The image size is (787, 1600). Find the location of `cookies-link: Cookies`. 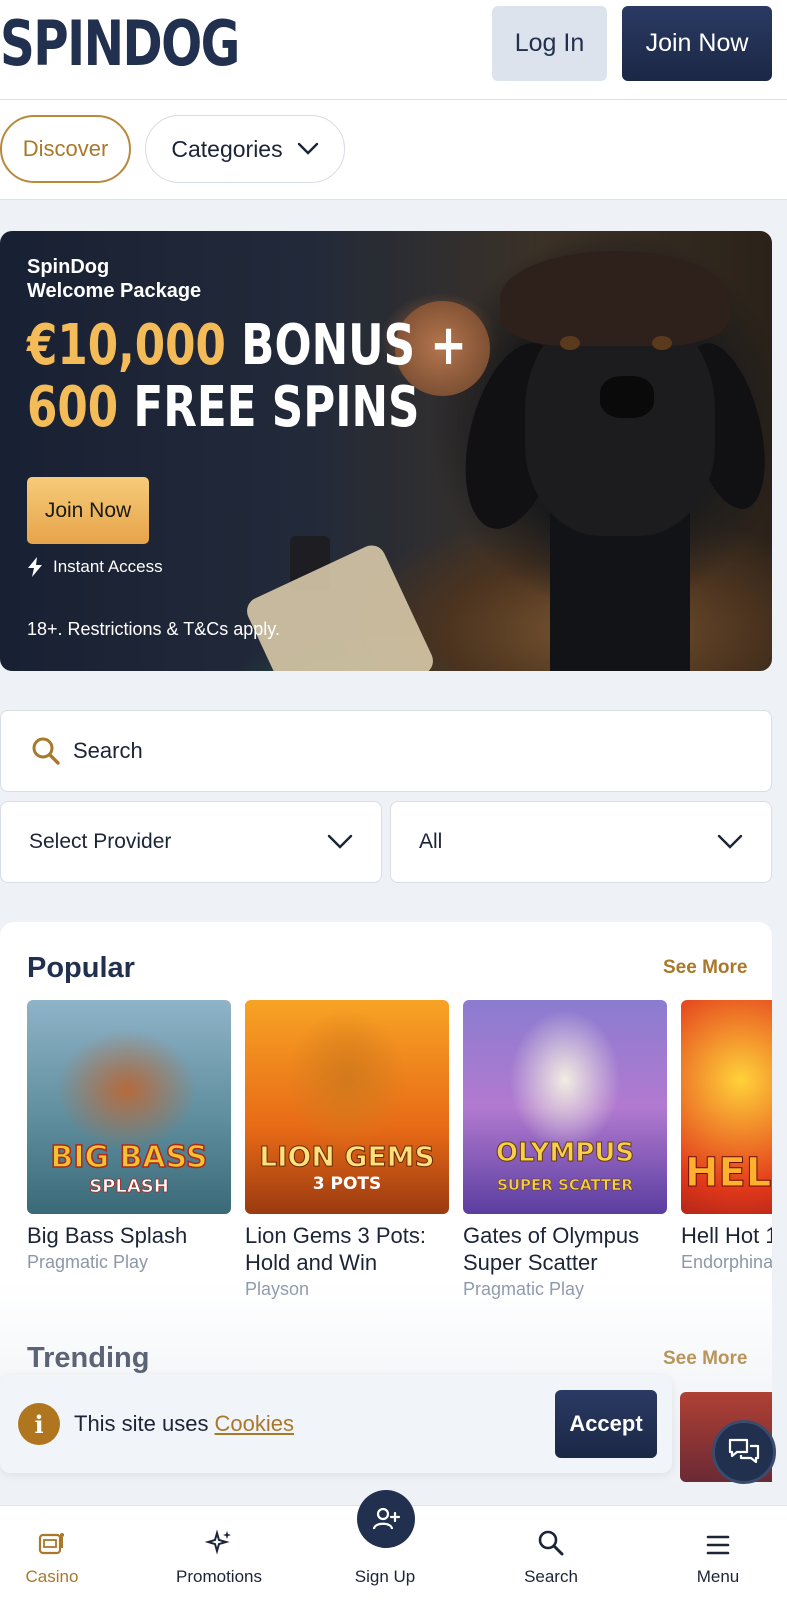

cookies-link: Cookies is located at coordinates (254, 1424).